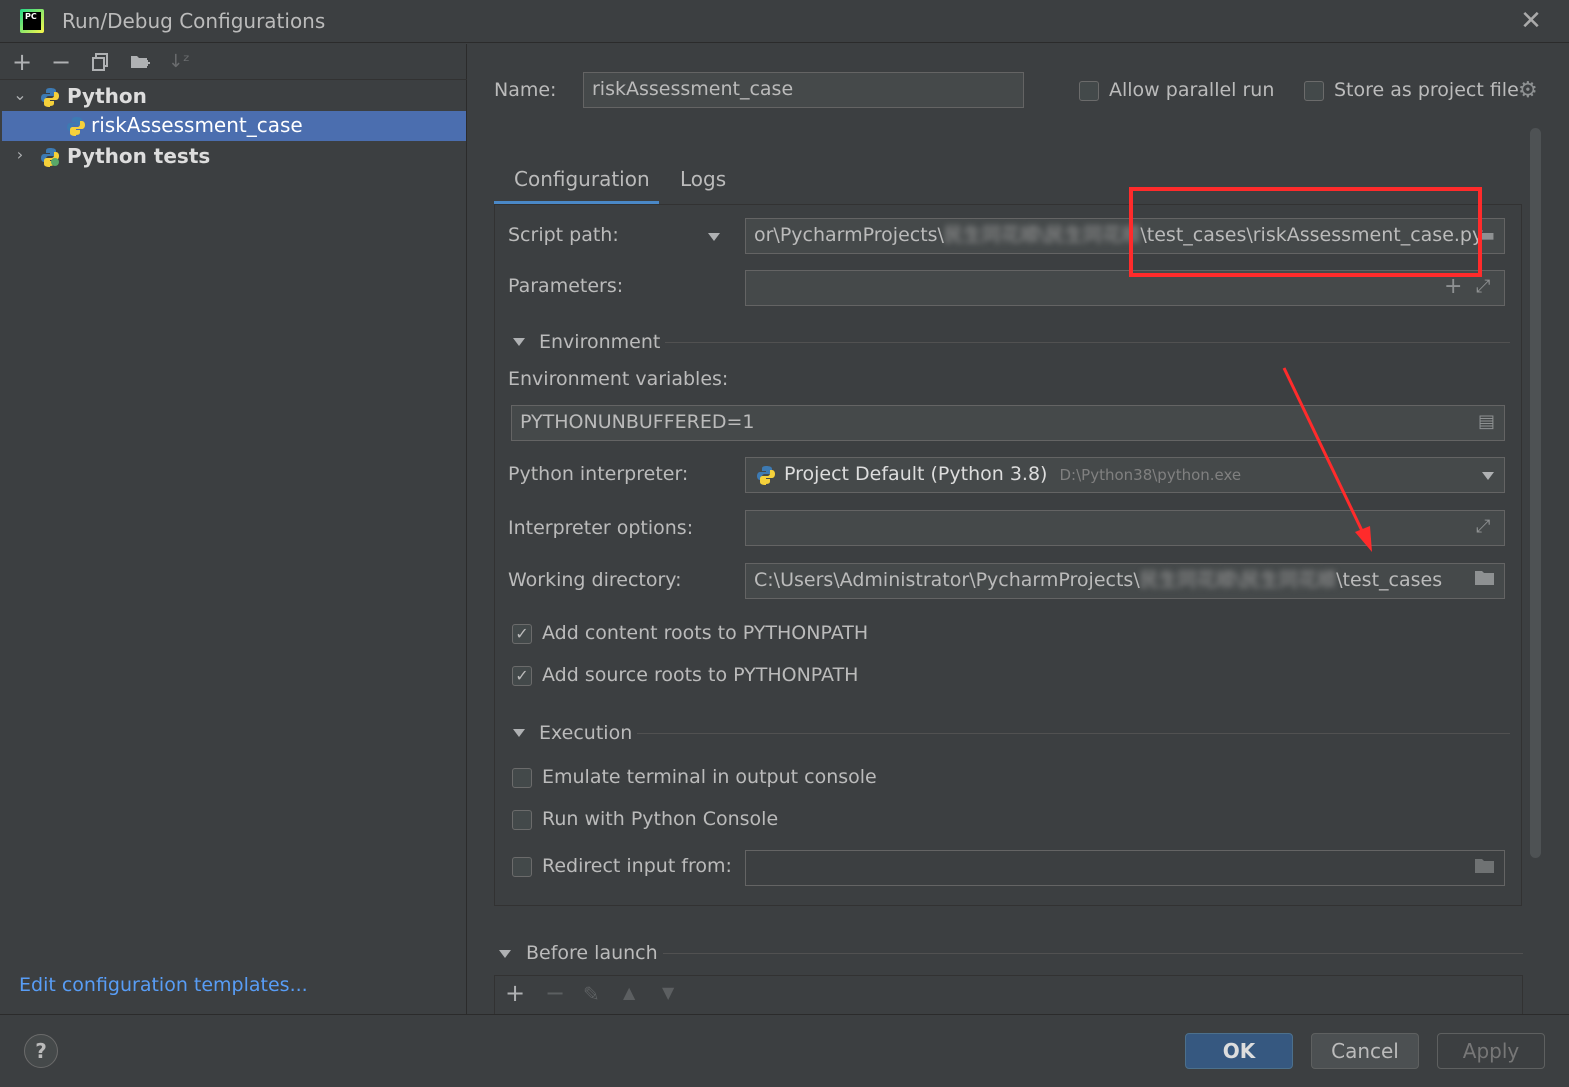 This screenshot has height=1087, width=1569. Describe the element at coordinates (566, 286) in the screenshot. I see `parameters-label: Parameters:` at that location.